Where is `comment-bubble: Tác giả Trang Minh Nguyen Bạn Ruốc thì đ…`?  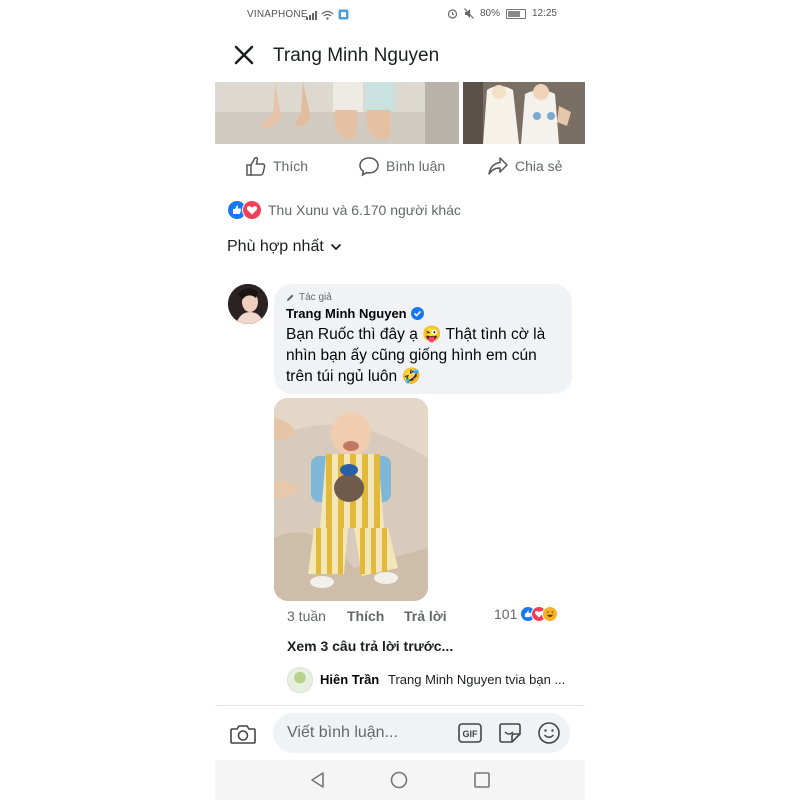 comment-bubble: Tác giả Trang Minh Nguyen Bạn Ruốc thì đ… is located at coordinates (423, 339).